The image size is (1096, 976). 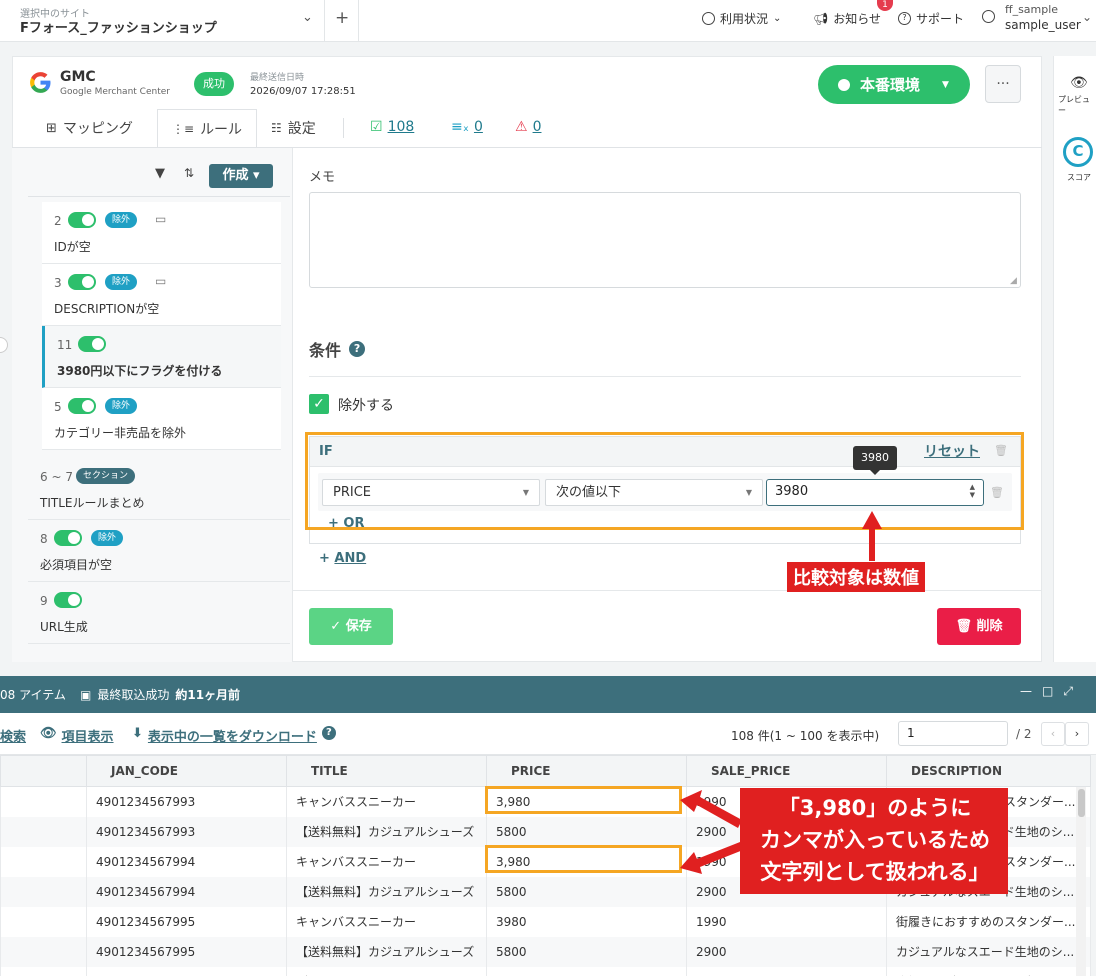 What do you see at coordinates (43, 771) in the screenshot?
I see `column-header` at bounding box center [43, 771].